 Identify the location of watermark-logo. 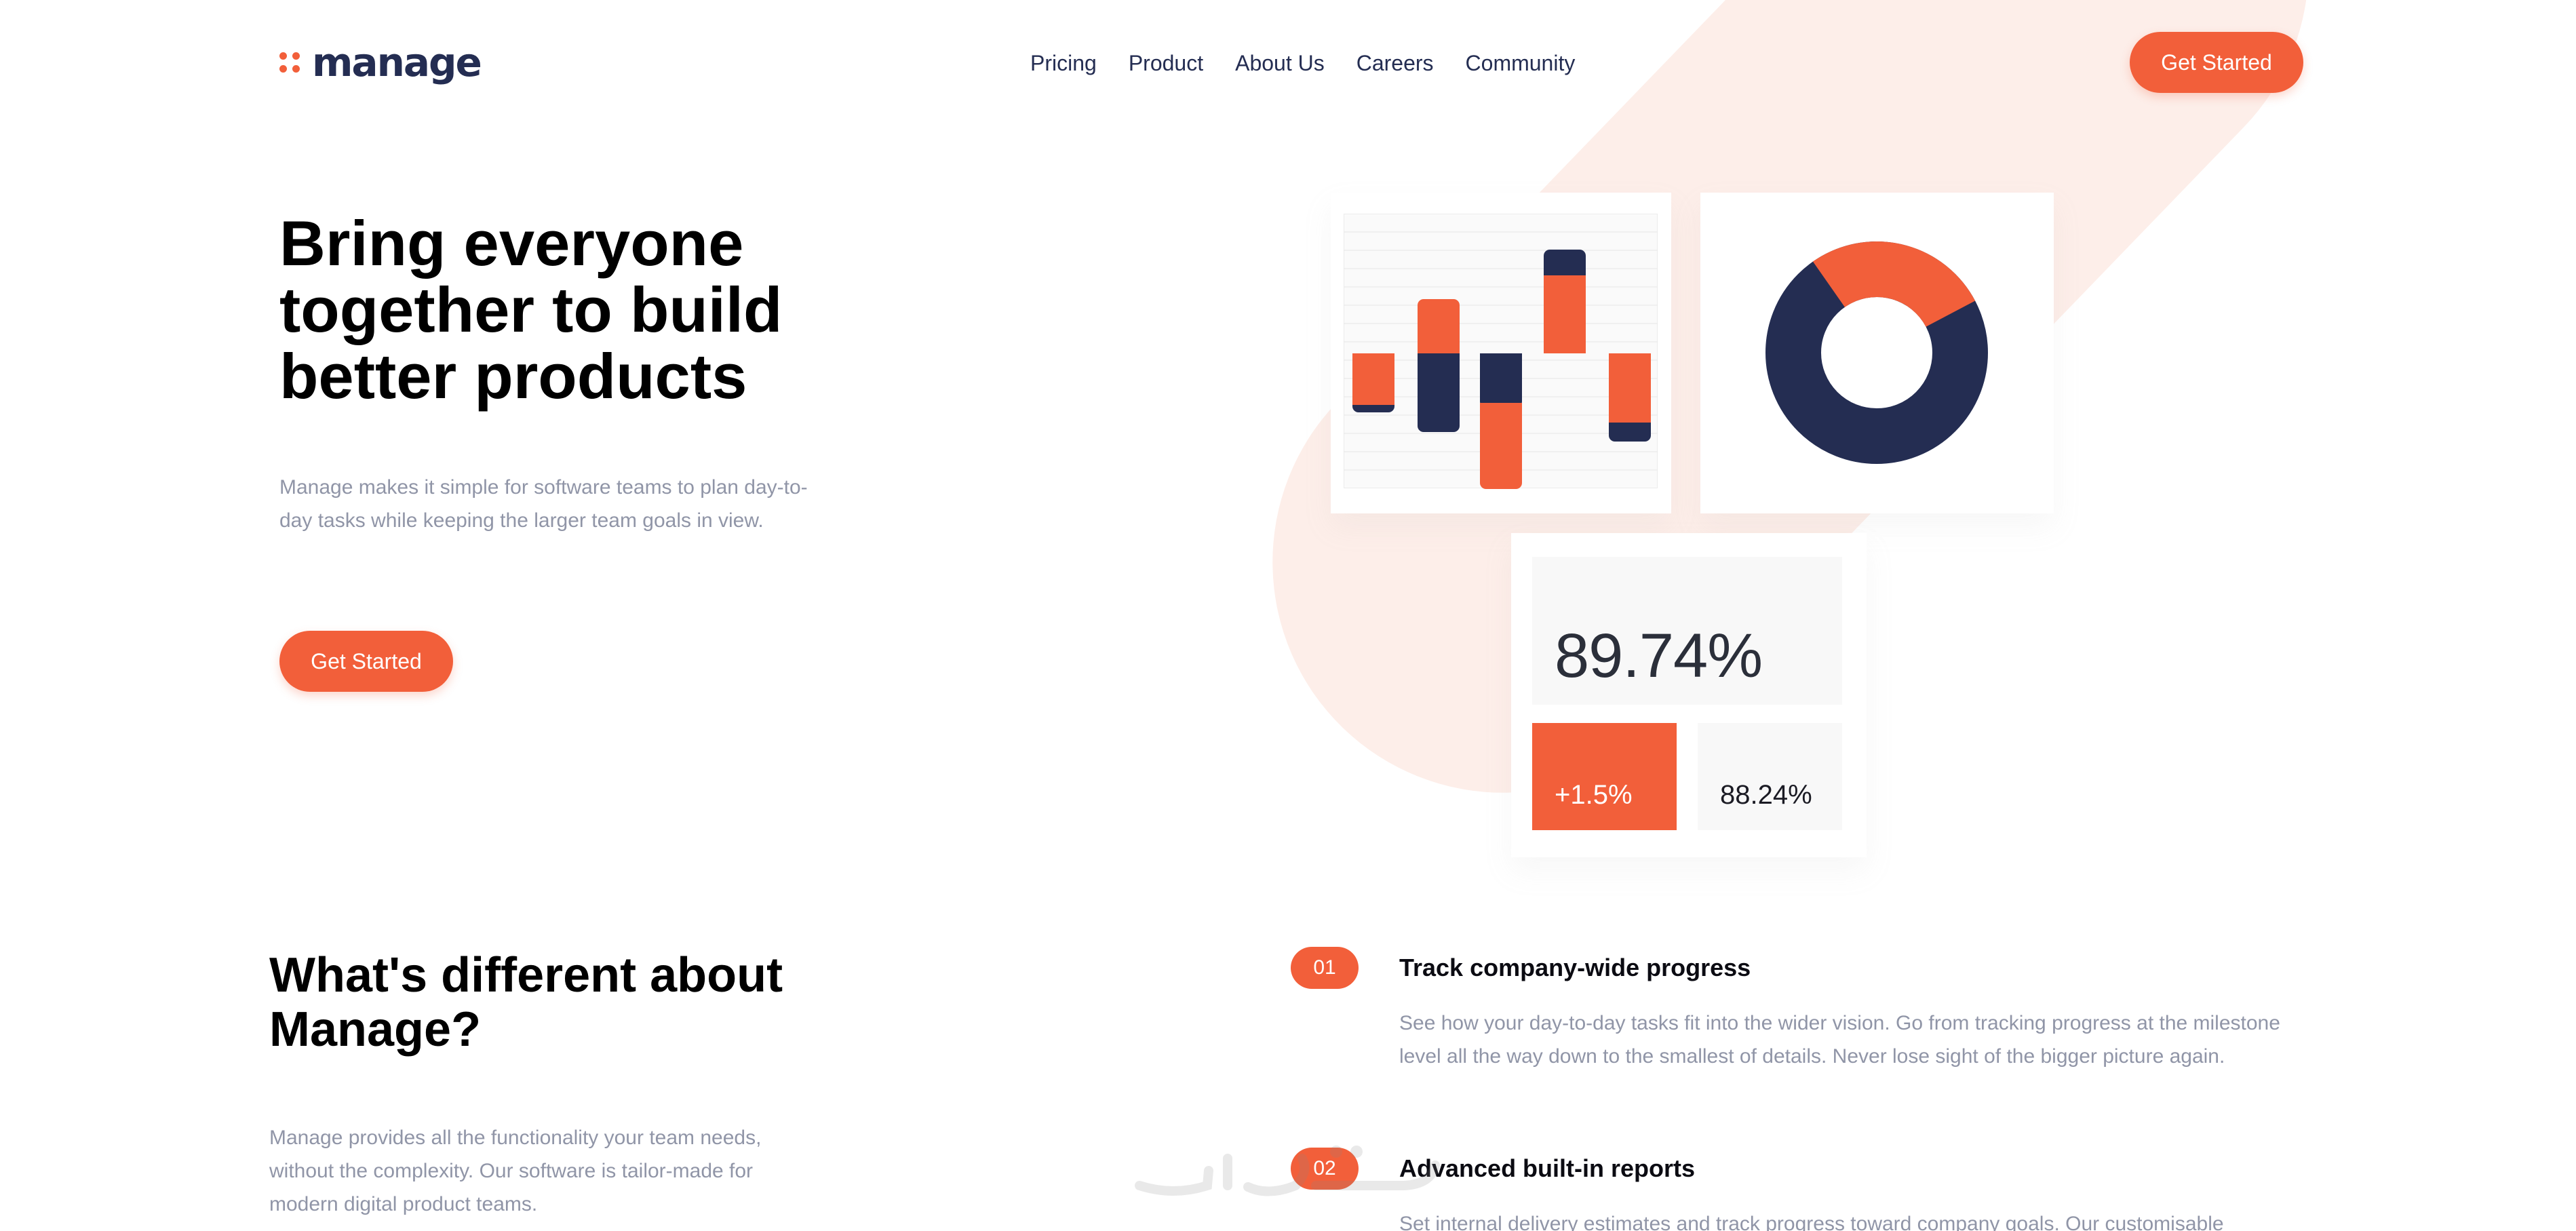
(1287, 1171).